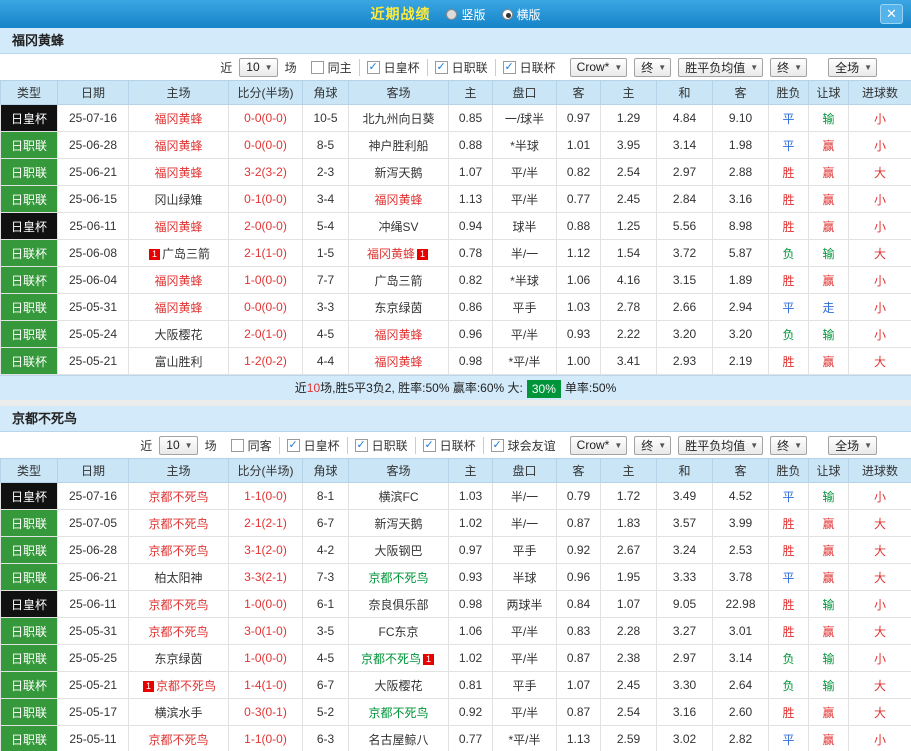  Describe the element at coordinates (524, 577) in the screenshot. I see `asian-handicap-line: 半球` at that location.